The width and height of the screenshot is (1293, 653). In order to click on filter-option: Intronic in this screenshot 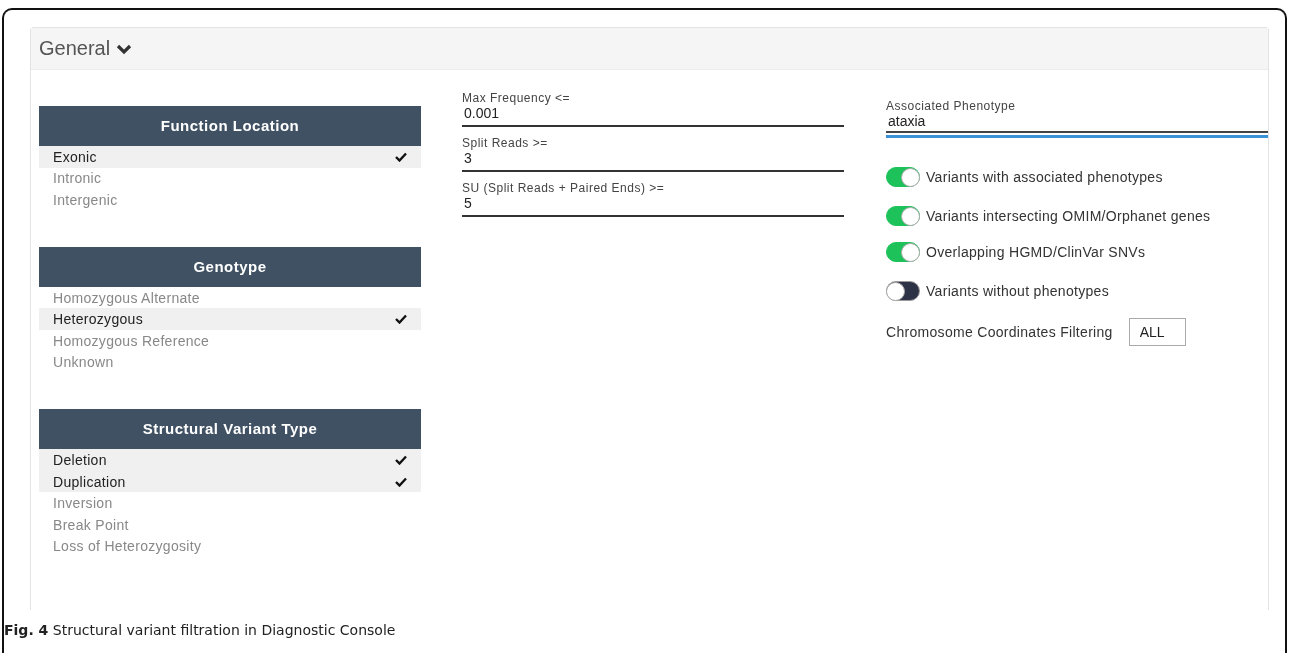, I will do `click(230, 178)`.